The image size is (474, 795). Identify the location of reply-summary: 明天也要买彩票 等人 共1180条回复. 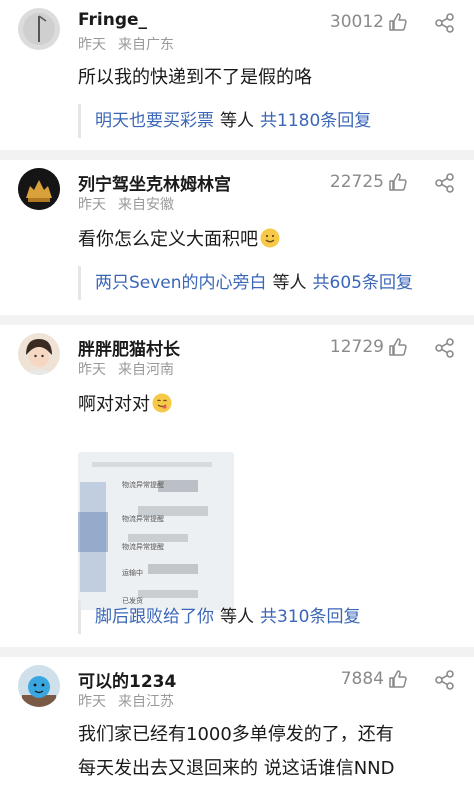
(268, 121).